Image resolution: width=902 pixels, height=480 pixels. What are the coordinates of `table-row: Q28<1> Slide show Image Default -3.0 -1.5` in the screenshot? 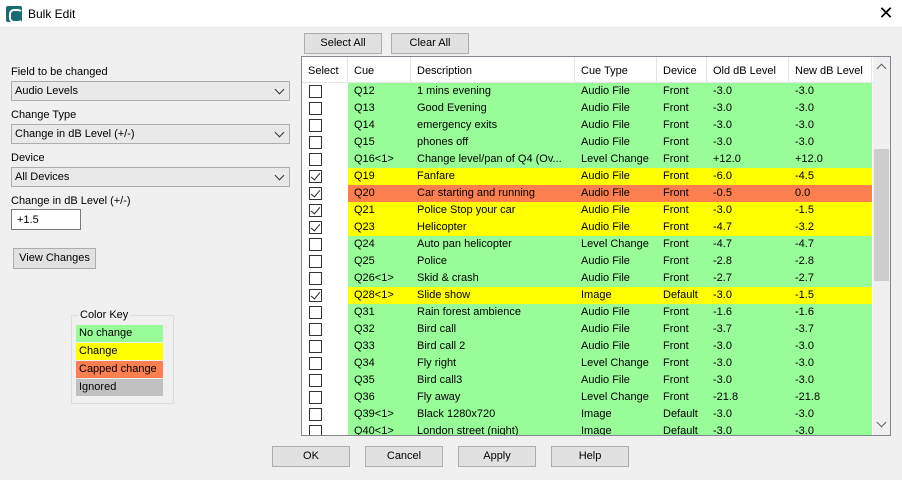 It's located at (587, 295).